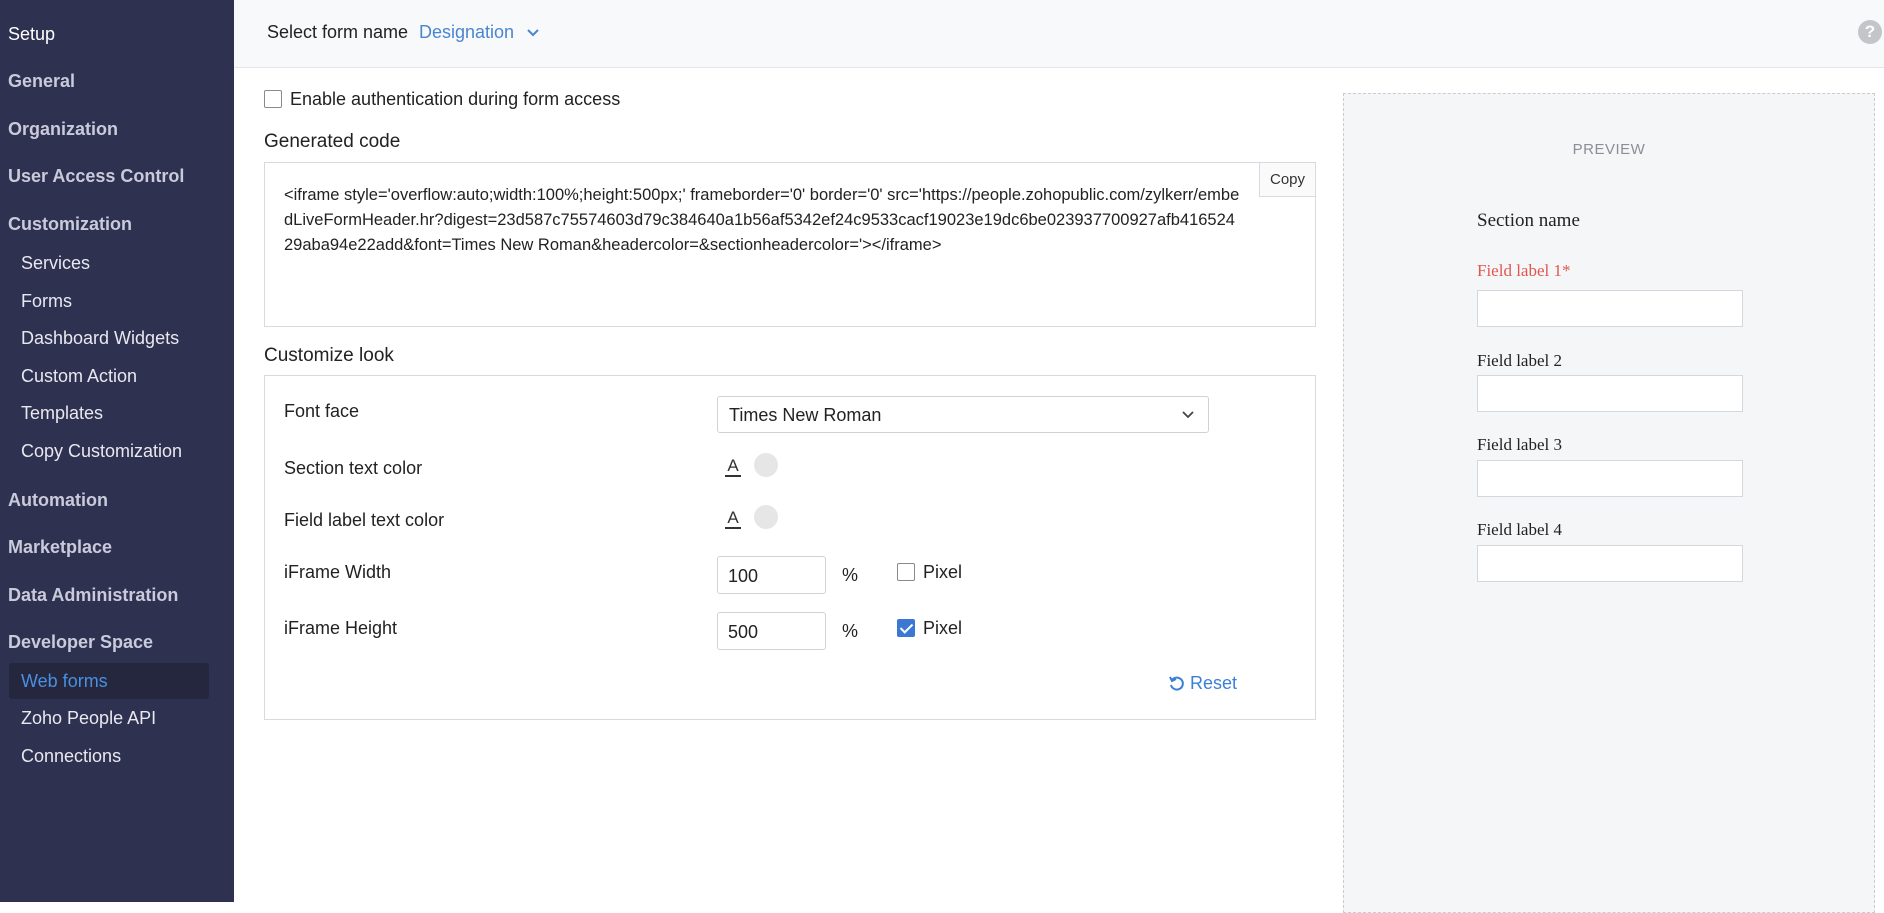 The height and width of the screenshot is (913, 1884). What do you see at coordinates (771, 631) in the screenshot?
I see `iframe-height-input: 500` at bounding box center [771, 631].